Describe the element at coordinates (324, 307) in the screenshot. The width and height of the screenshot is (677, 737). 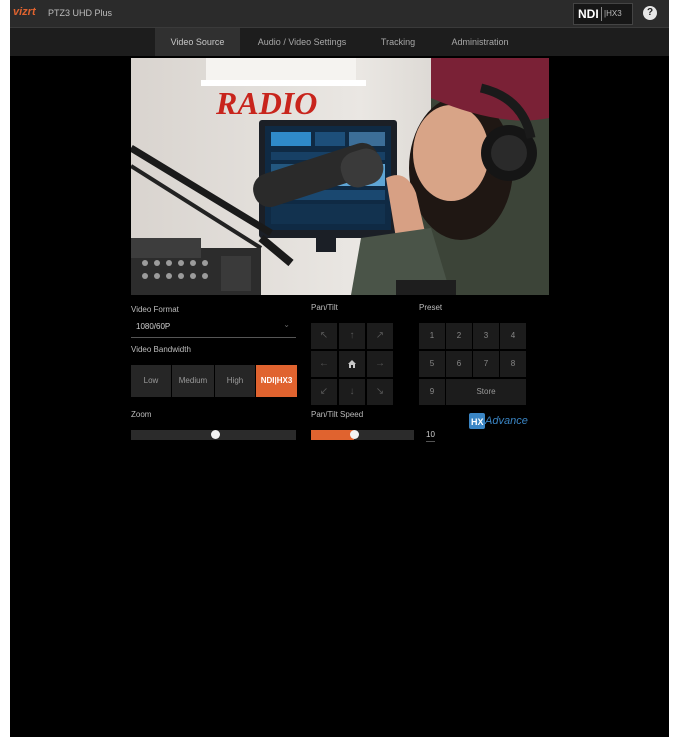
I see `pan-tilt-label: Pan/Tilt` at that location.